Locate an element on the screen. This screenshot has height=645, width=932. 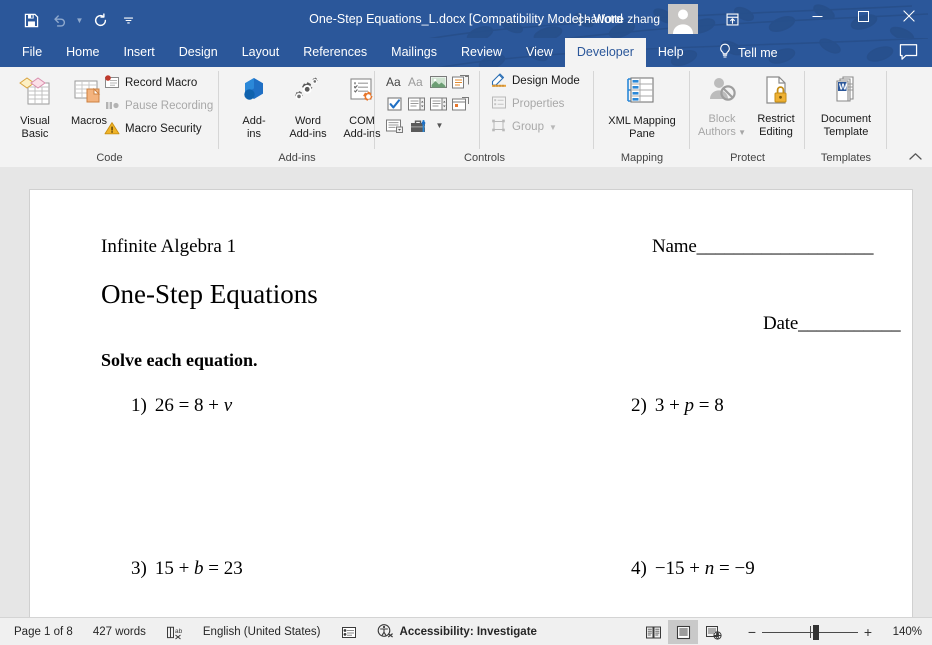
plain-text-content-control-icon: Aa is located at coordinates (416, 81).